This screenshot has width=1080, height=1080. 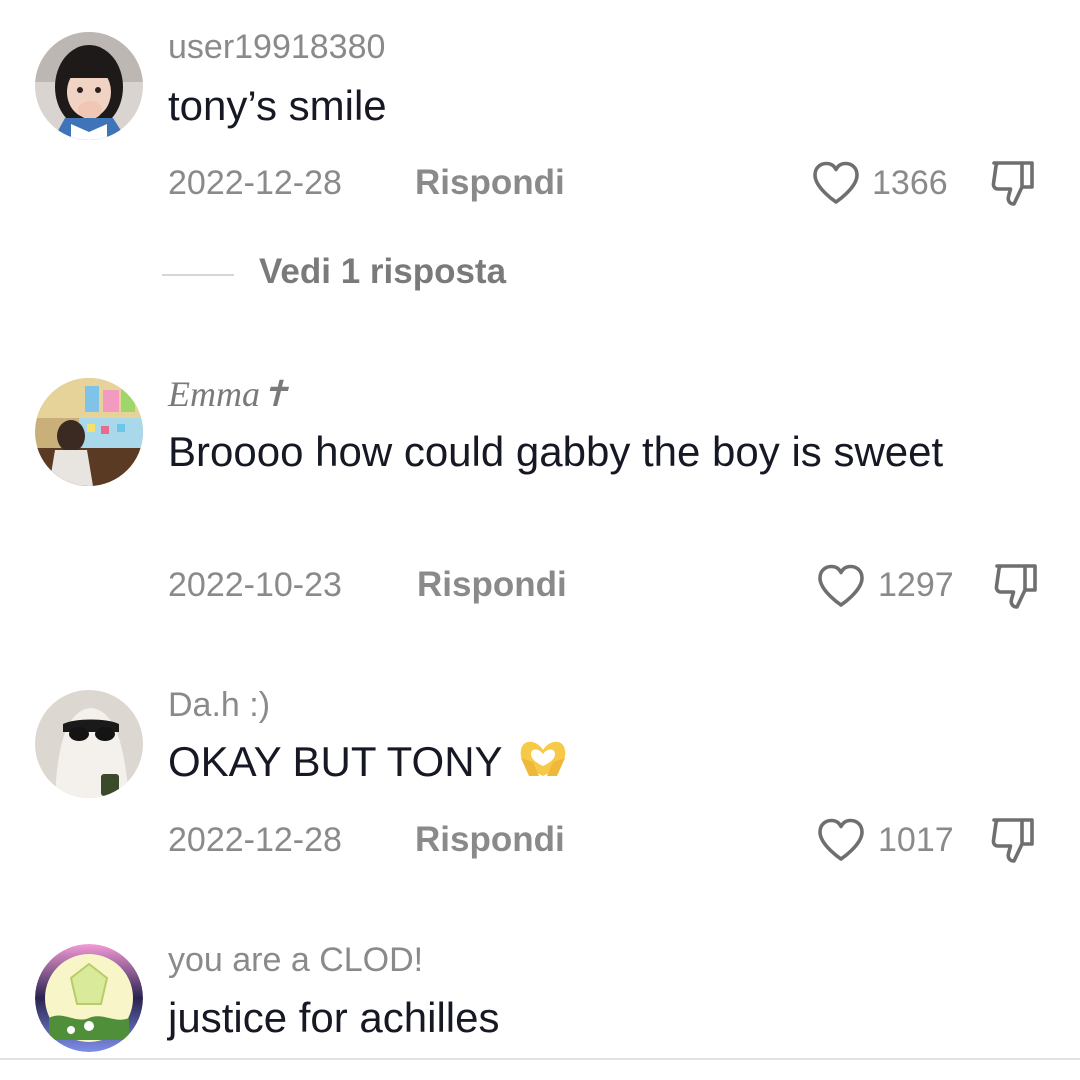 I want to click on like-count: 1017, so click(x=916, y=840).